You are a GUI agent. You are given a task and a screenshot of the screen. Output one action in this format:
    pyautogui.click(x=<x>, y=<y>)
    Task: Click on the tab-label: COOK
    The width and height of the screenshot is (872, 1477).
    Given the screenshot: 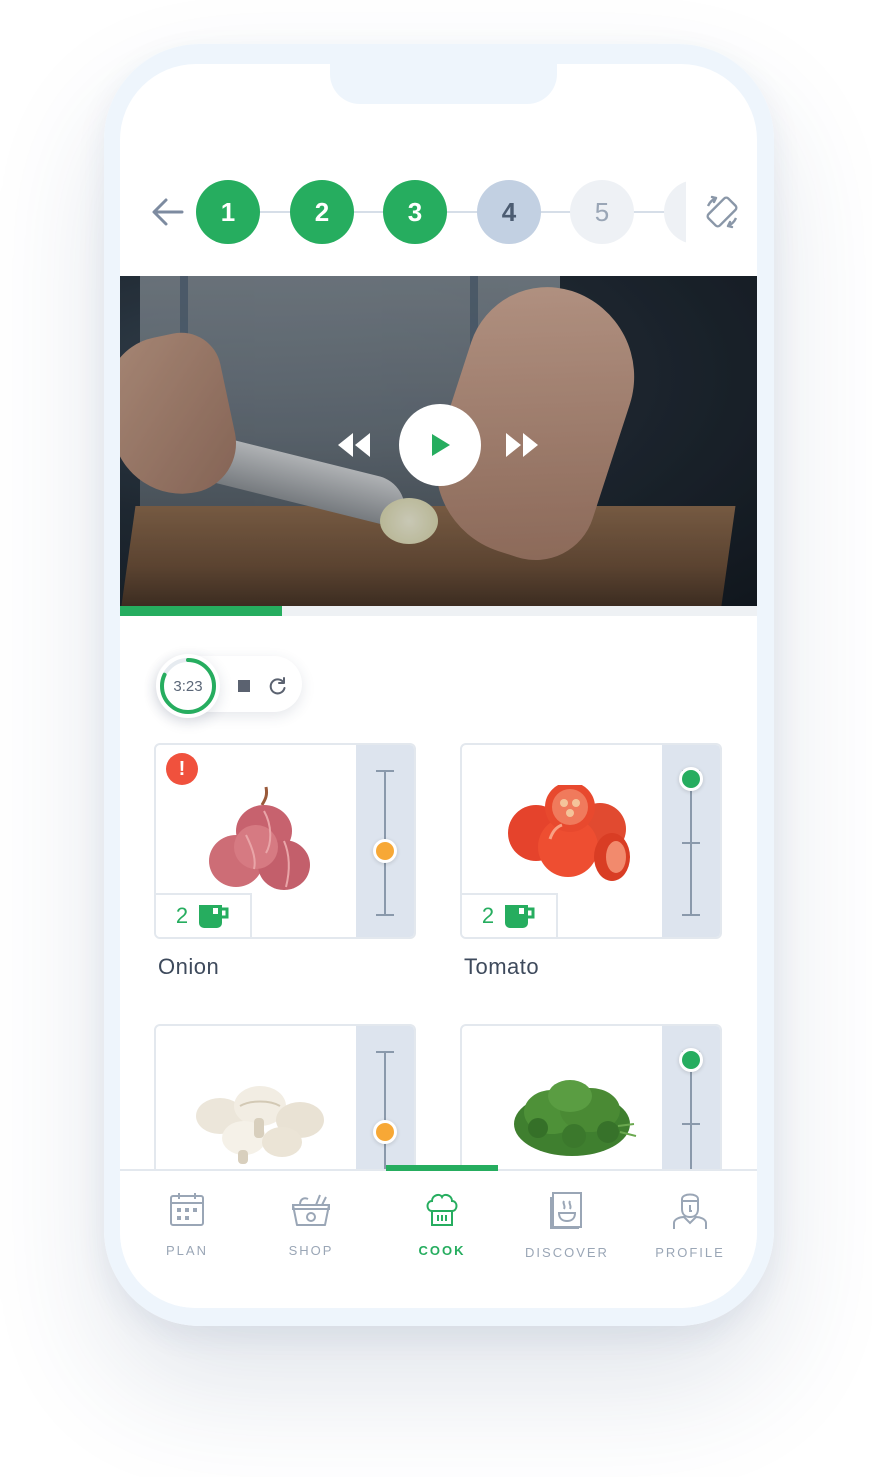 What is the action you would take?
    pyautogui.click(x=442, y=1250)
    